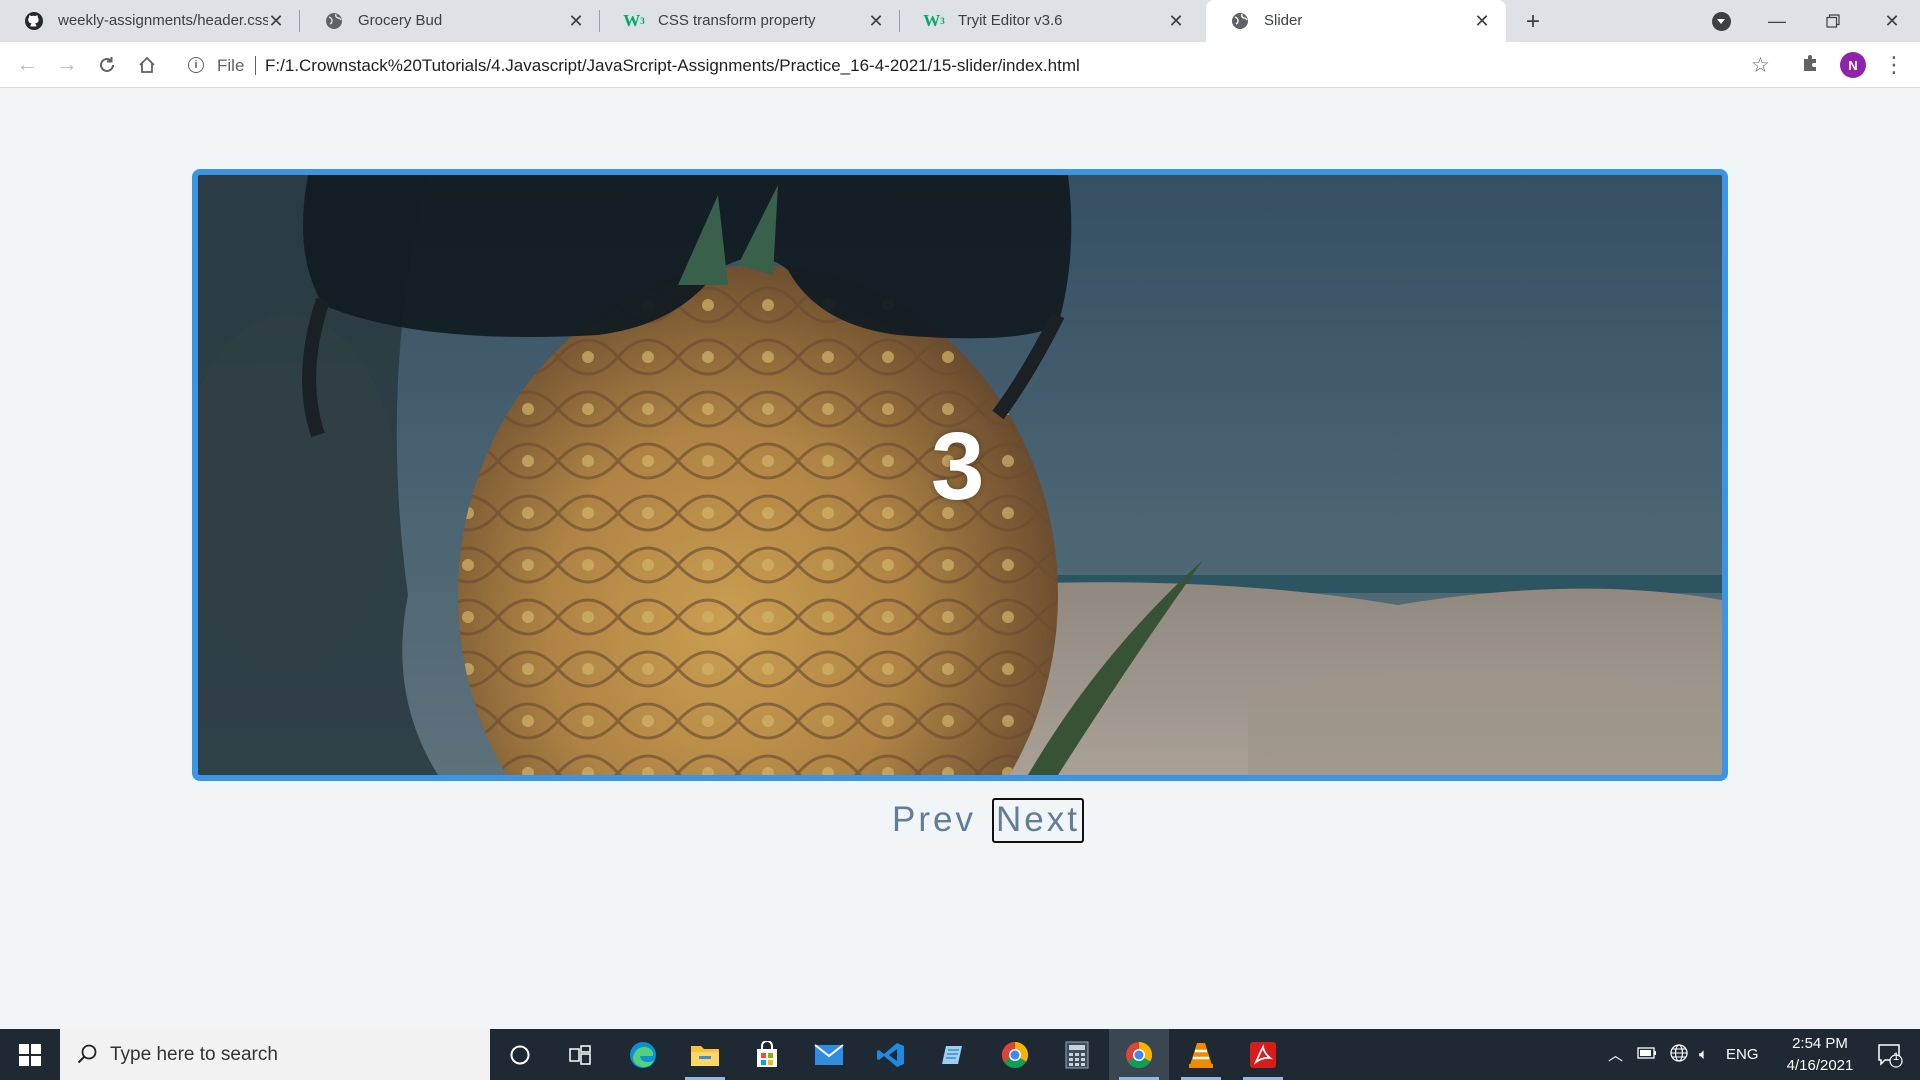  I want to click on back-button: ←, so click(27, 65).